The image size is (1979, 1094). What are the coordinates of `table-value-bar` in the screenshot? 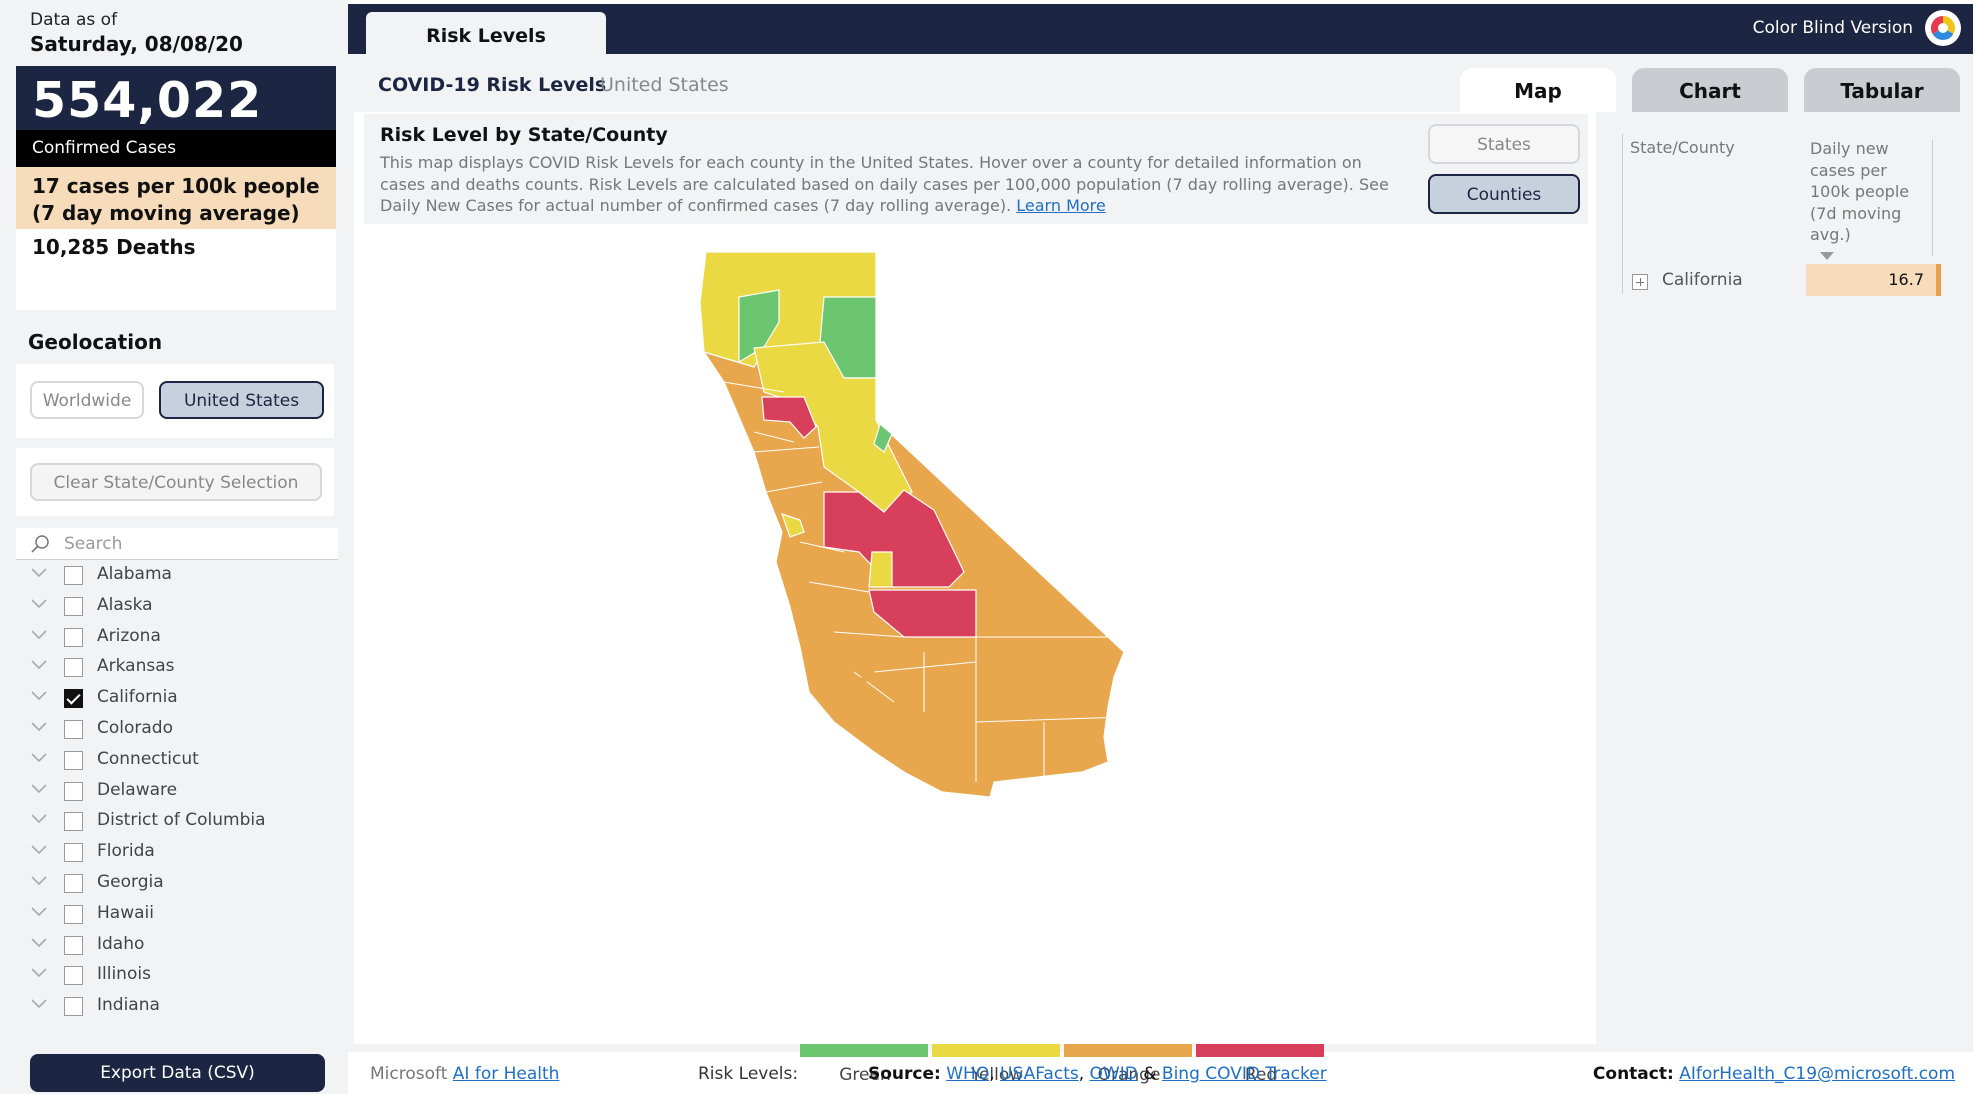 It's located at (1938, 280).